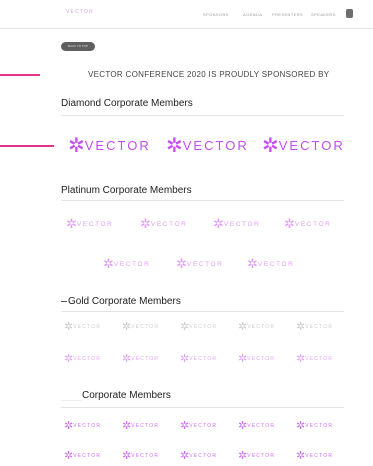  What do you see at coordinates (186, 28) in the screenshot?
I see `header-divider` at bounding box center [186, 28].